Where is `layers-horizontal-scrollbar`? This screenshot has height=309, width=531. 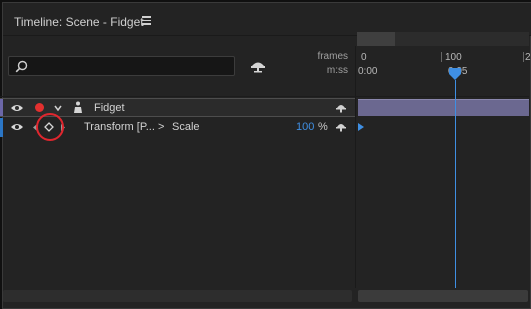 layers-horizontal-scrollbar is located at coordinates (177, 296).